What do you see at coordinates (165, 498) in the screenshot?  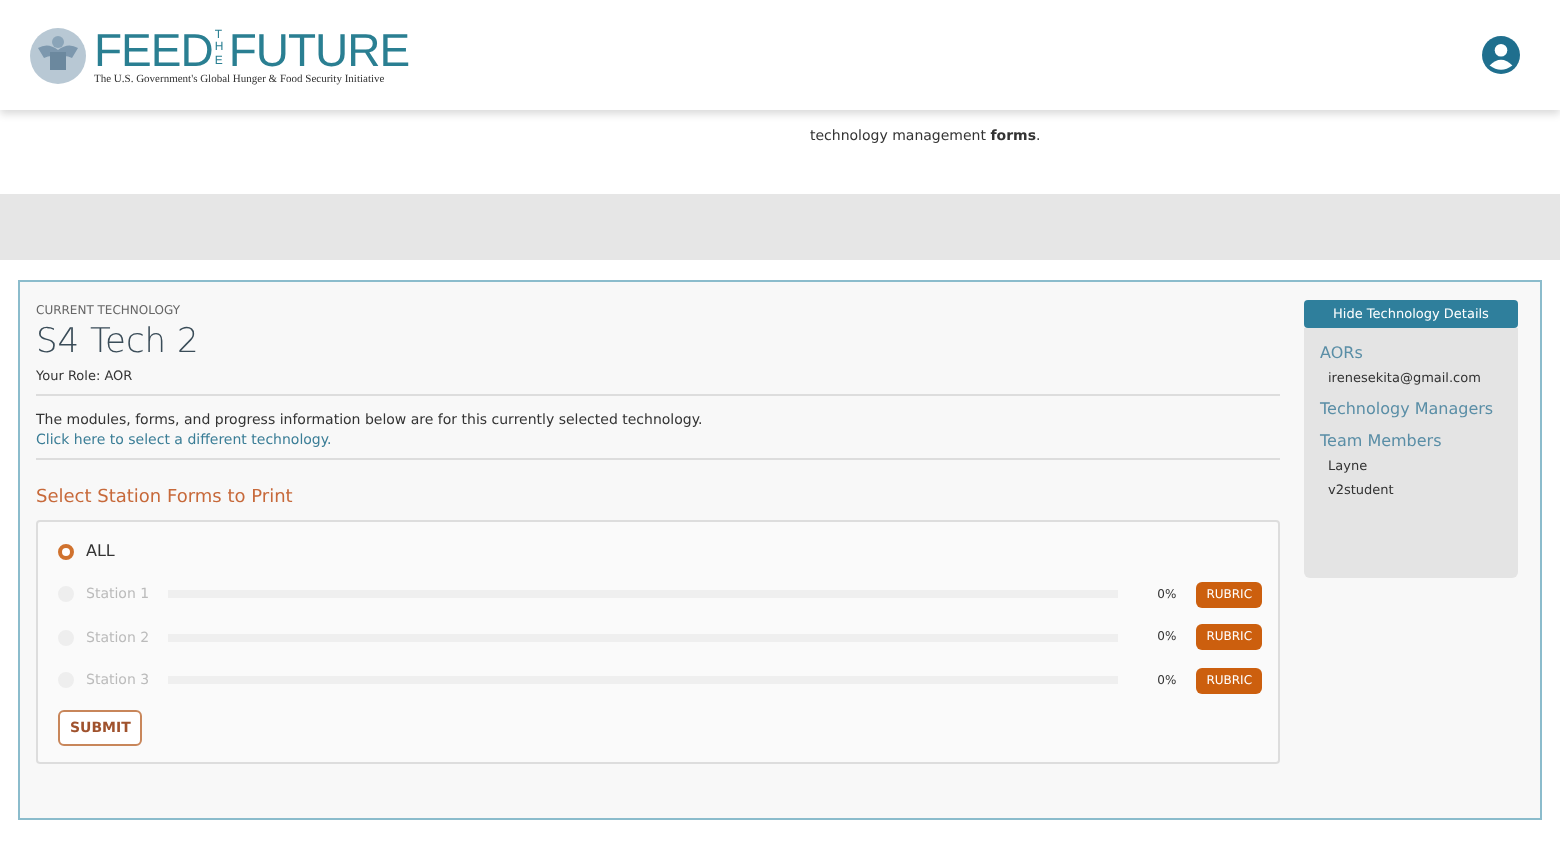 I see `form-heading: Select Station Forms to Print` at bounding box center [165, 498].